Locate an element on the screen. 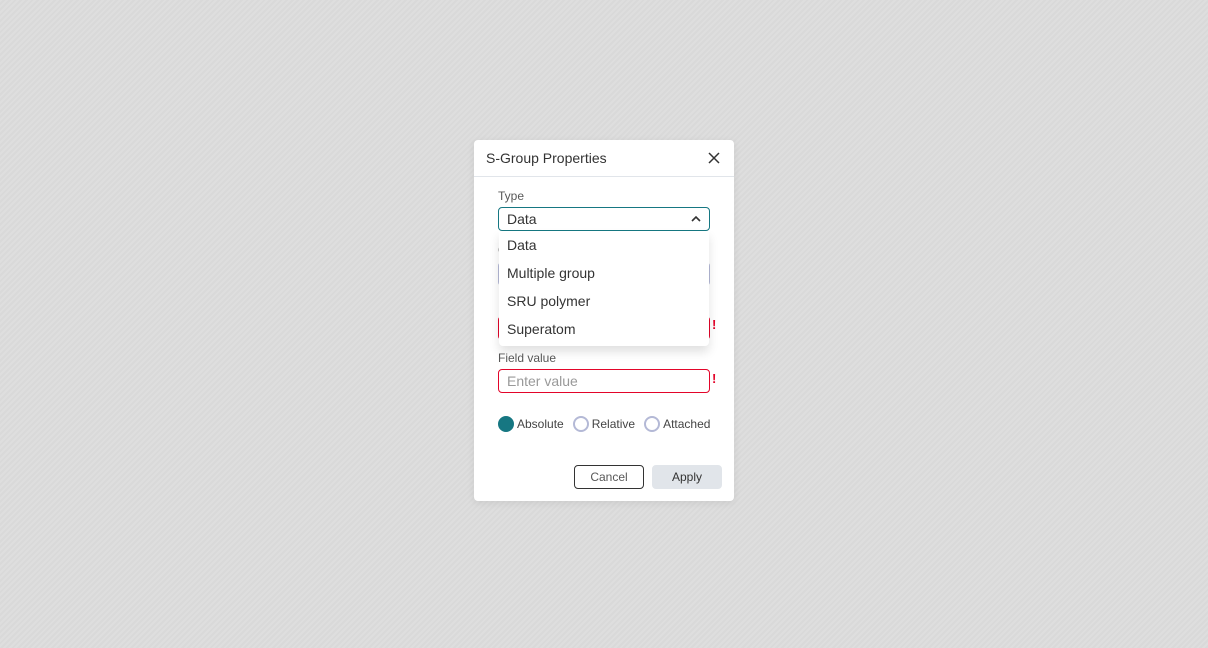 The height and width of the screenshot is (648, 1208). positioning-radio-group: Absolute Relative Attached is located at coordinates (608, 424).